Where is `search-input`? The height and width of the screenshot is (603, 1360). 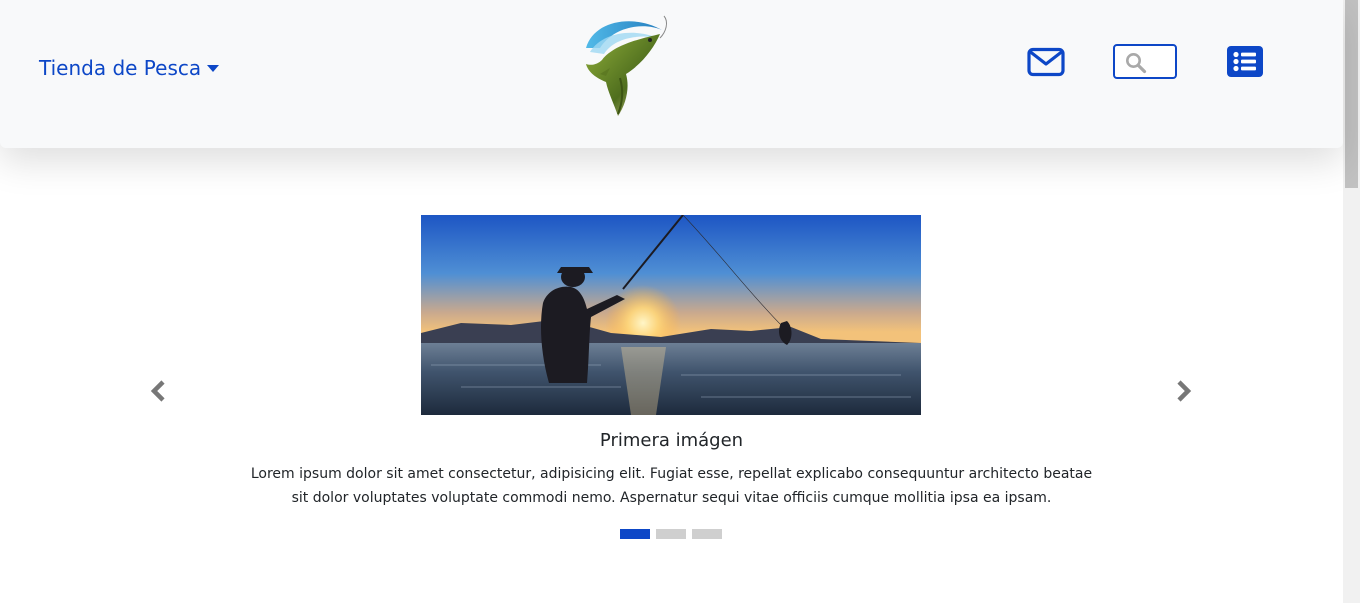
search-input is located at coordinates (1161, 62).